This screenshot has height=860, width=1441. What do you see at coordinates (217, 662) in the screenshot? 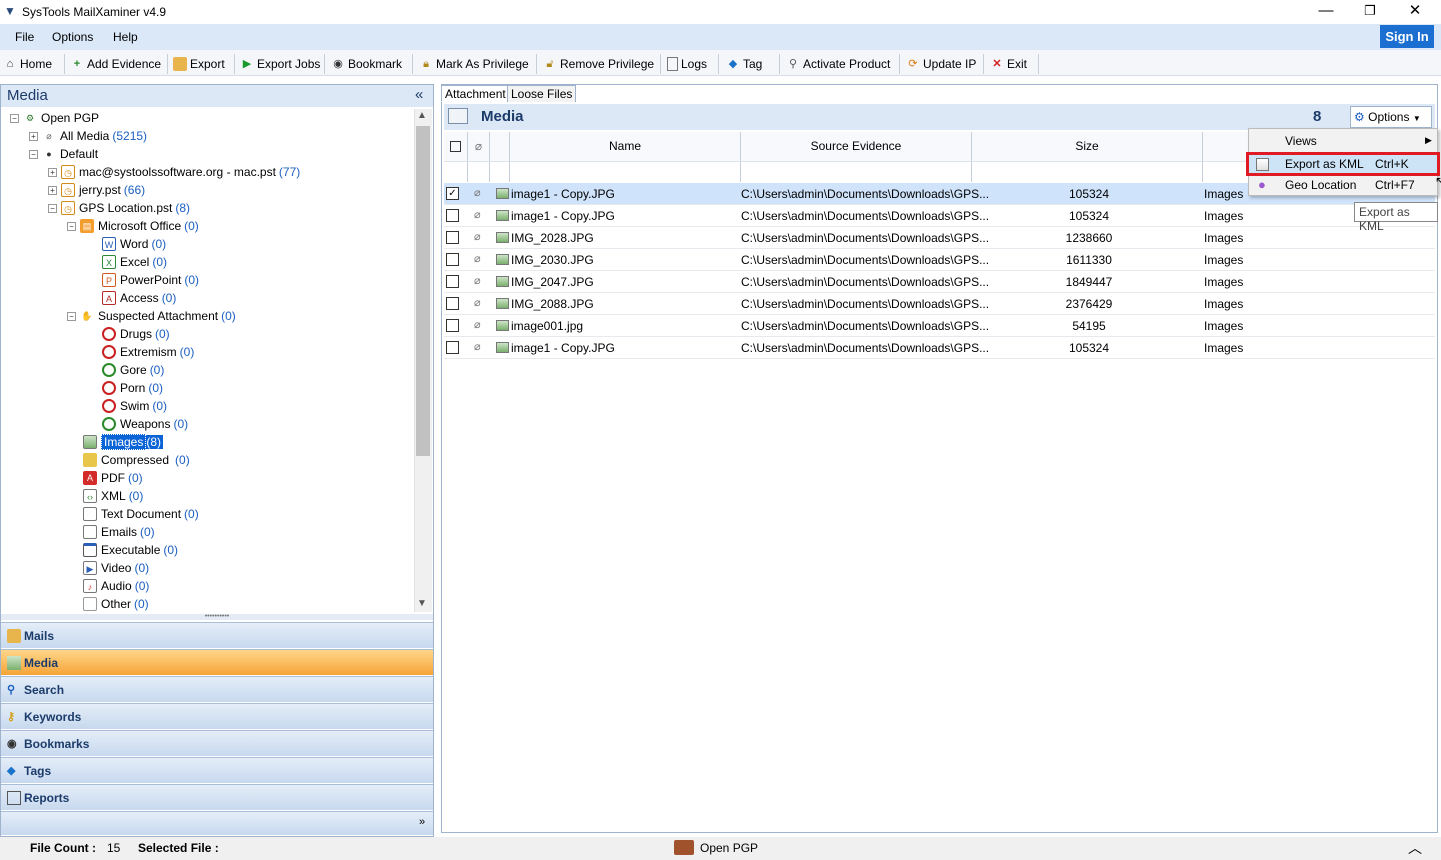
I see `nav-media: Media` at bounding box center [217, 662].